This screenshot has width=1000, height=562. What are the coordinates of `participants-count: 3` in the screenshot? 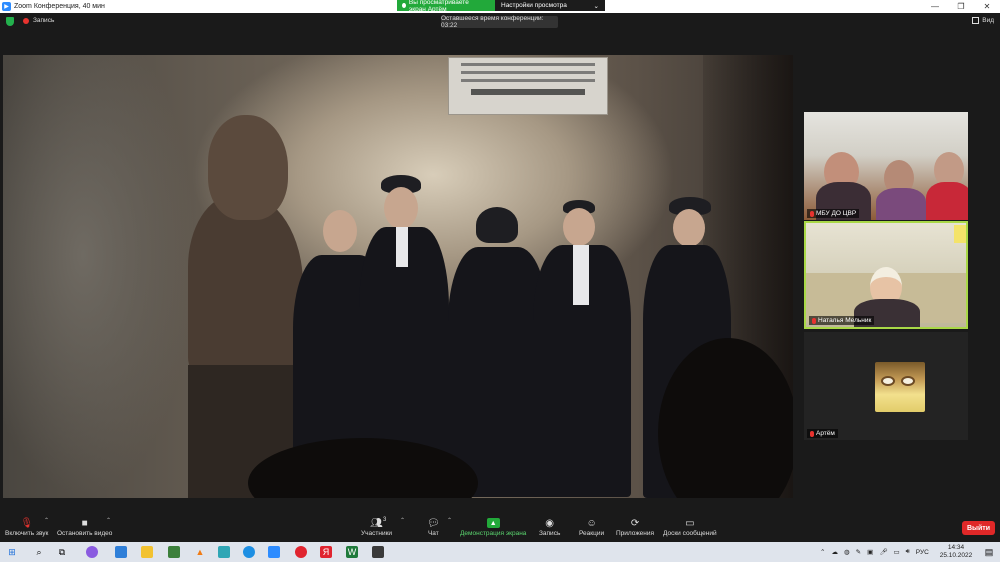 It's located at (385, 520).